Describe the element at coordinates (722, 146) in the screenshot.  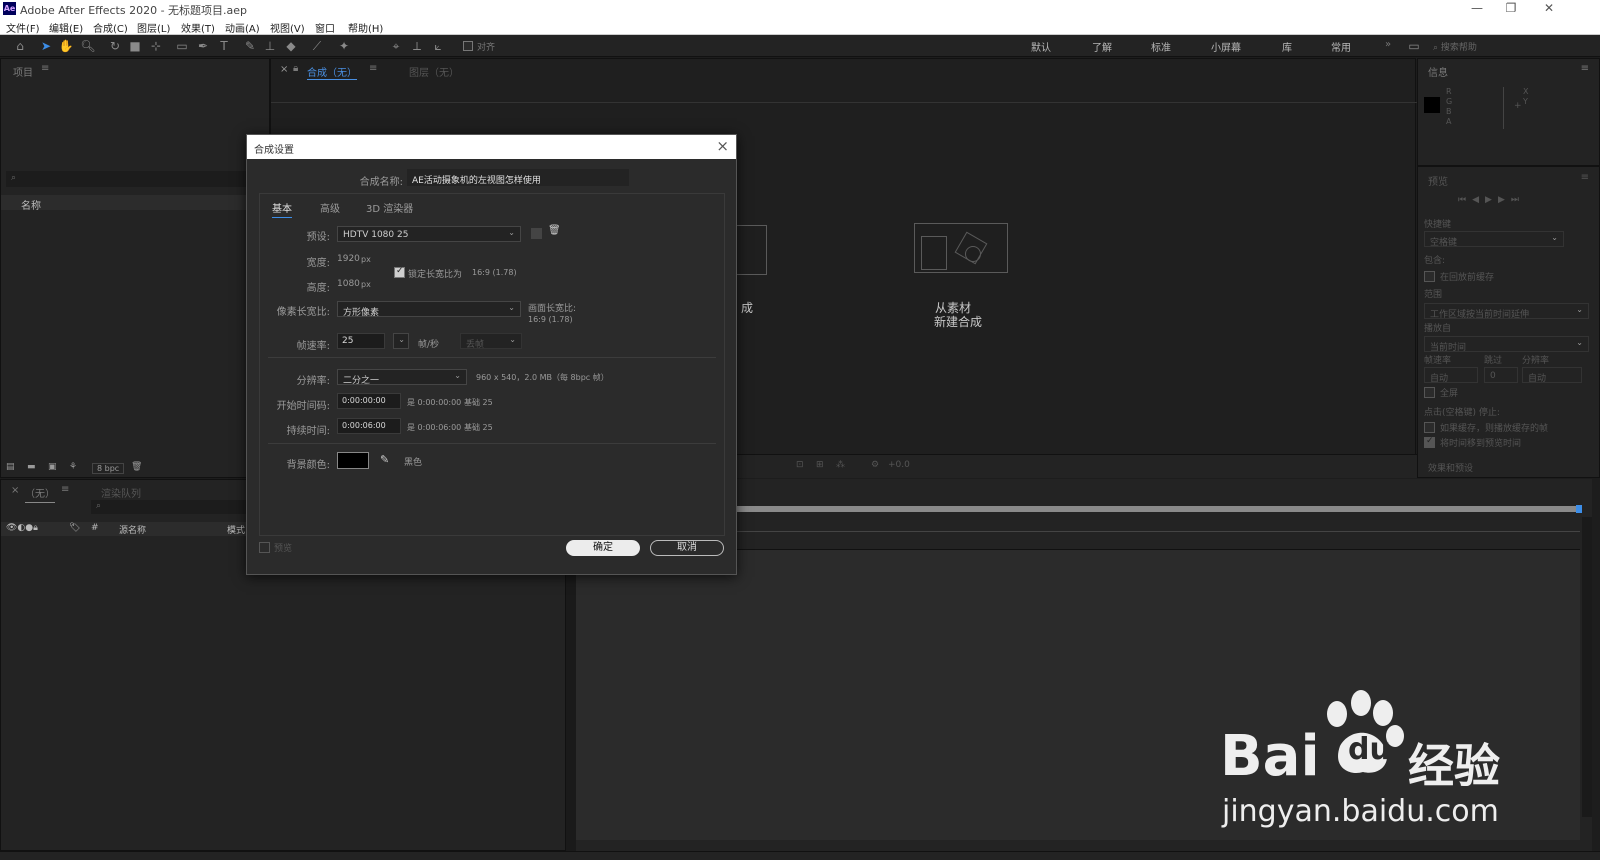
I see `dialog-close-icon: ×` at that location.